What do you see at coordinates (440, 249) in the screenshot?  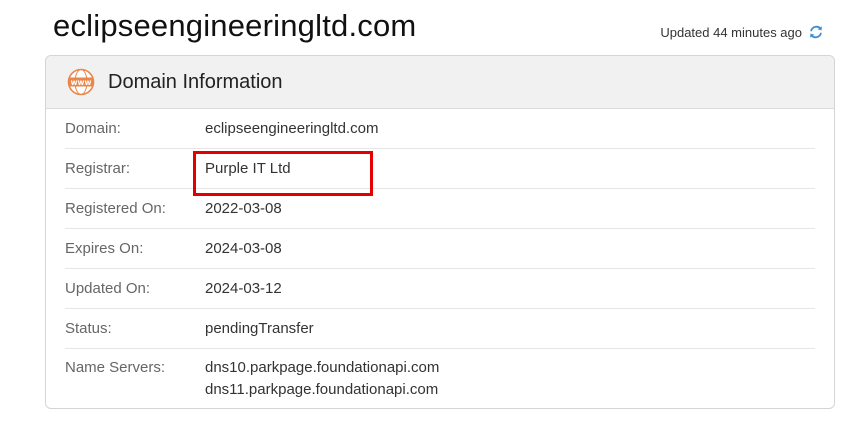 I see `row-expires-on: Expires On: 2024-03-08` at bounding box center [440, 249].